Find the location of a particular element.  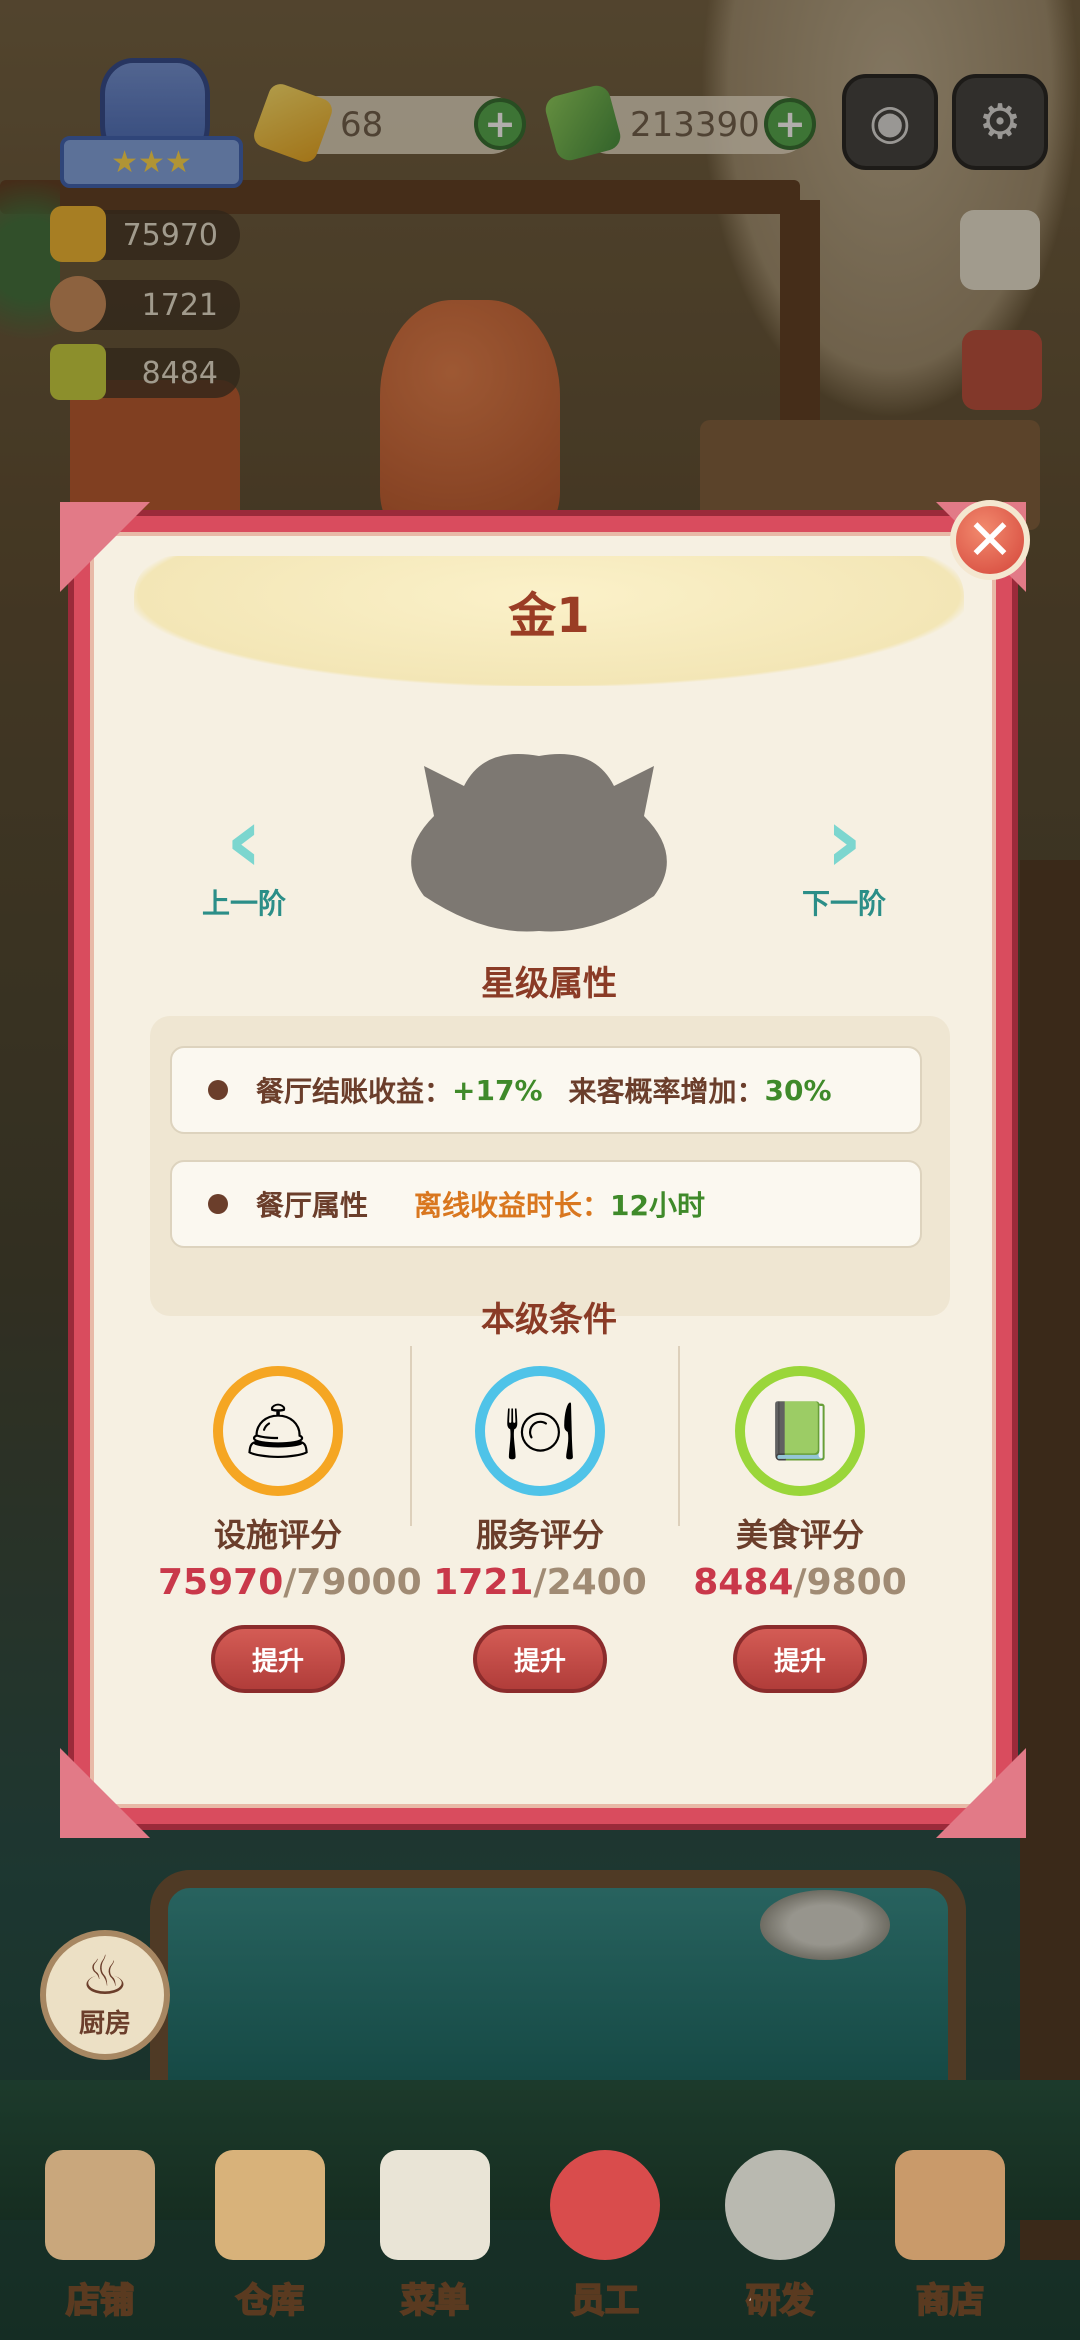

facility-score-max: /79000 is located at coordinates (352, 1582).